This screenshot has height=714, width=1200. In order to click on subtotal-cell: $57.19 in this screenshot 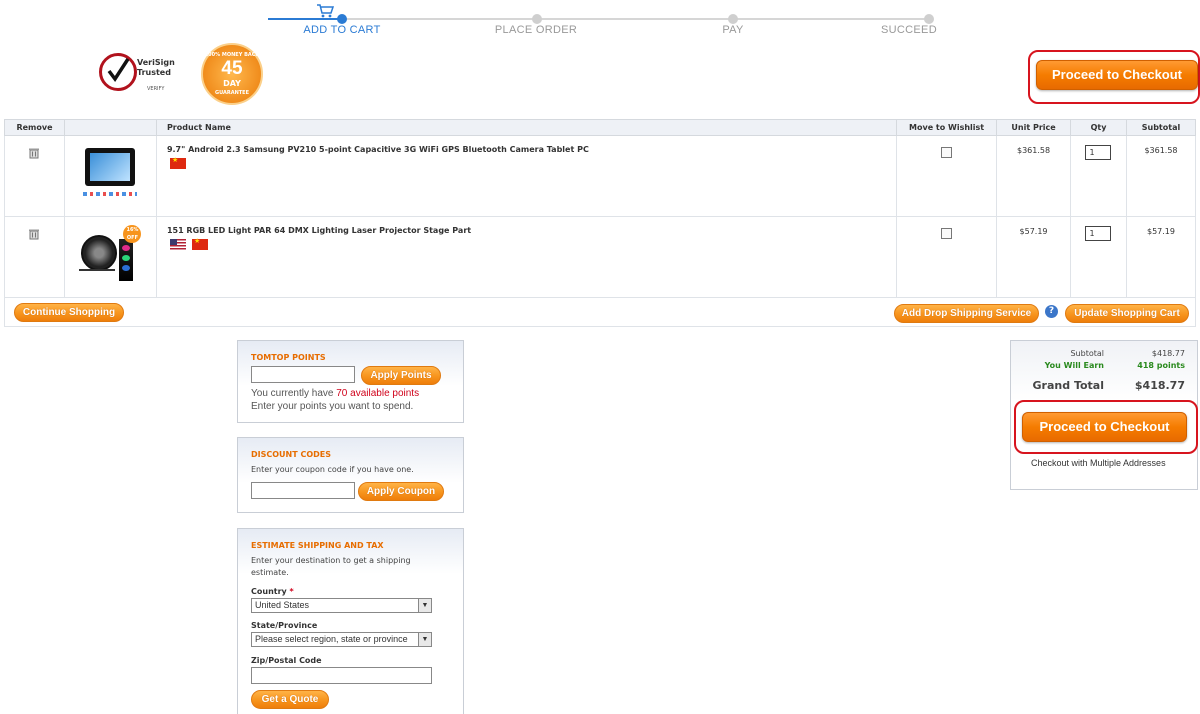, I will do `click(1161, 257)`.